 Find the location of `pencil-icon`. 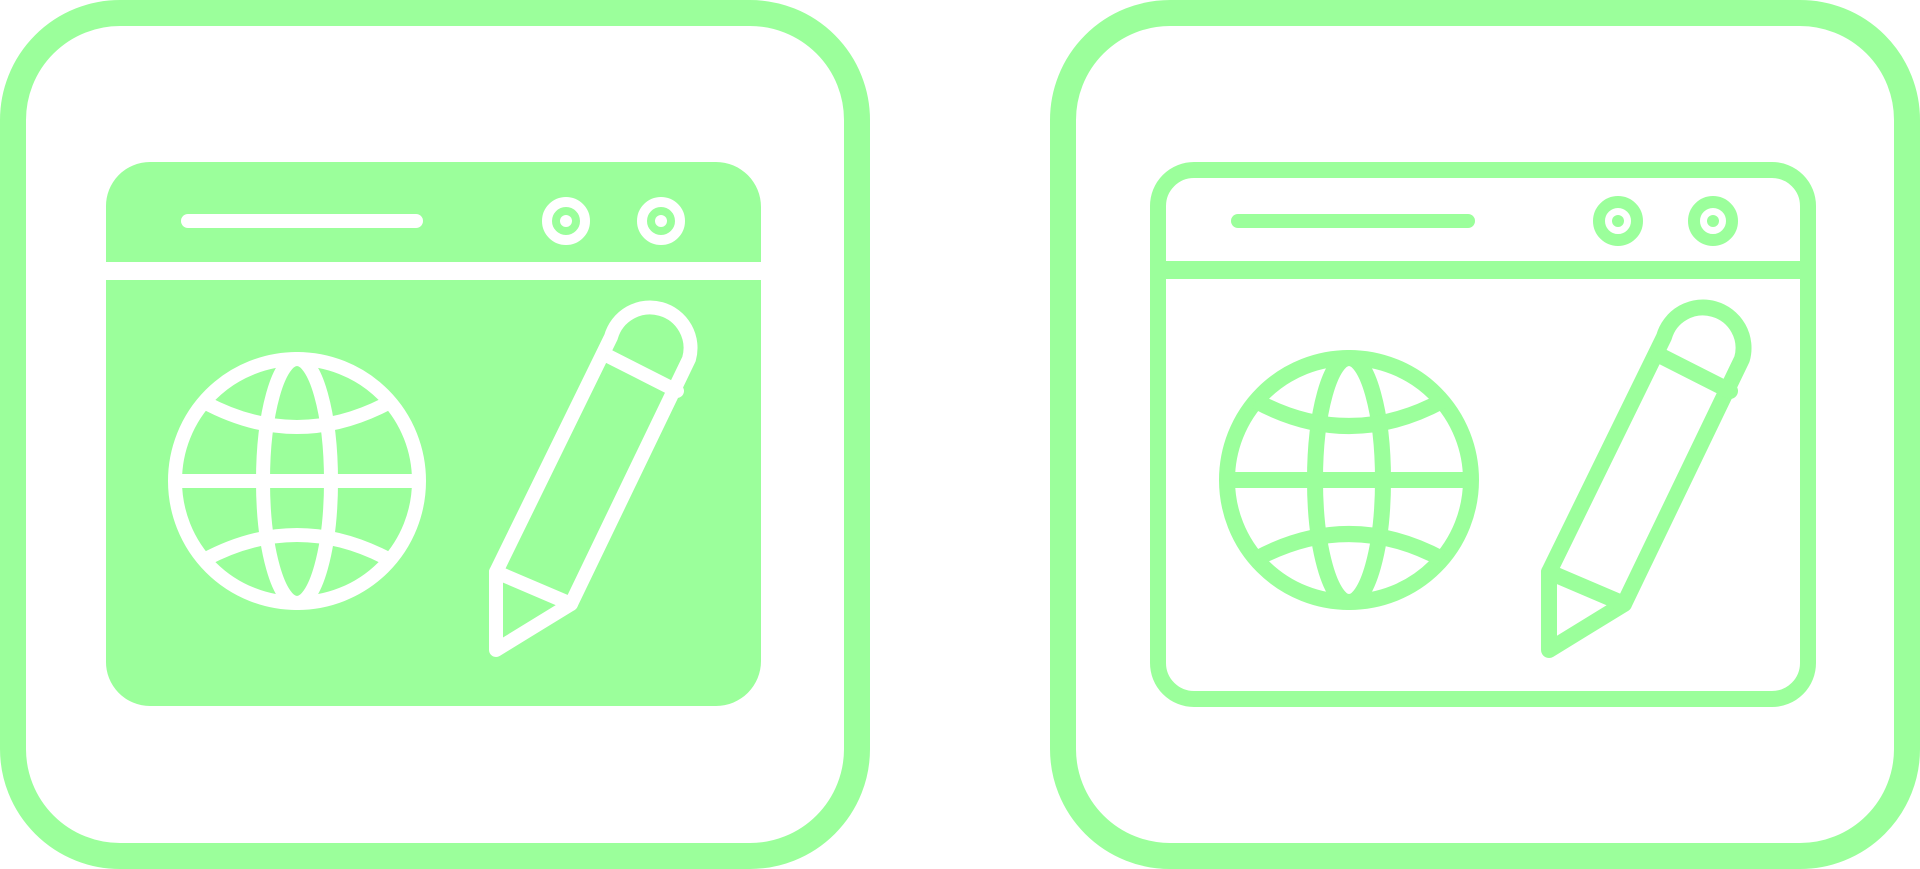

pencil-icon is located at coordinates (1646, 478).